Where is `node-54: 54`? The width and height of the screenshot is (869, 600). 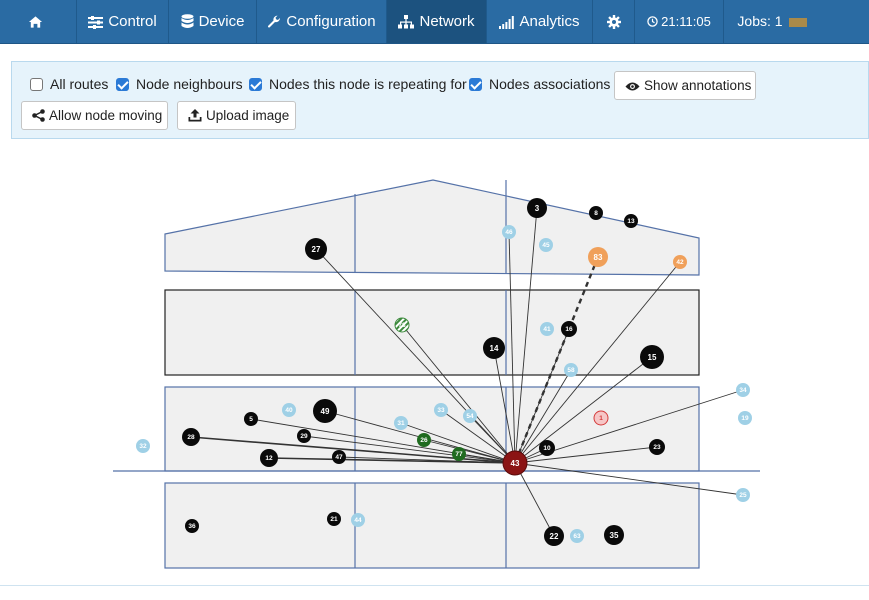 node-54: 54 is located at coordinates (470, 416).